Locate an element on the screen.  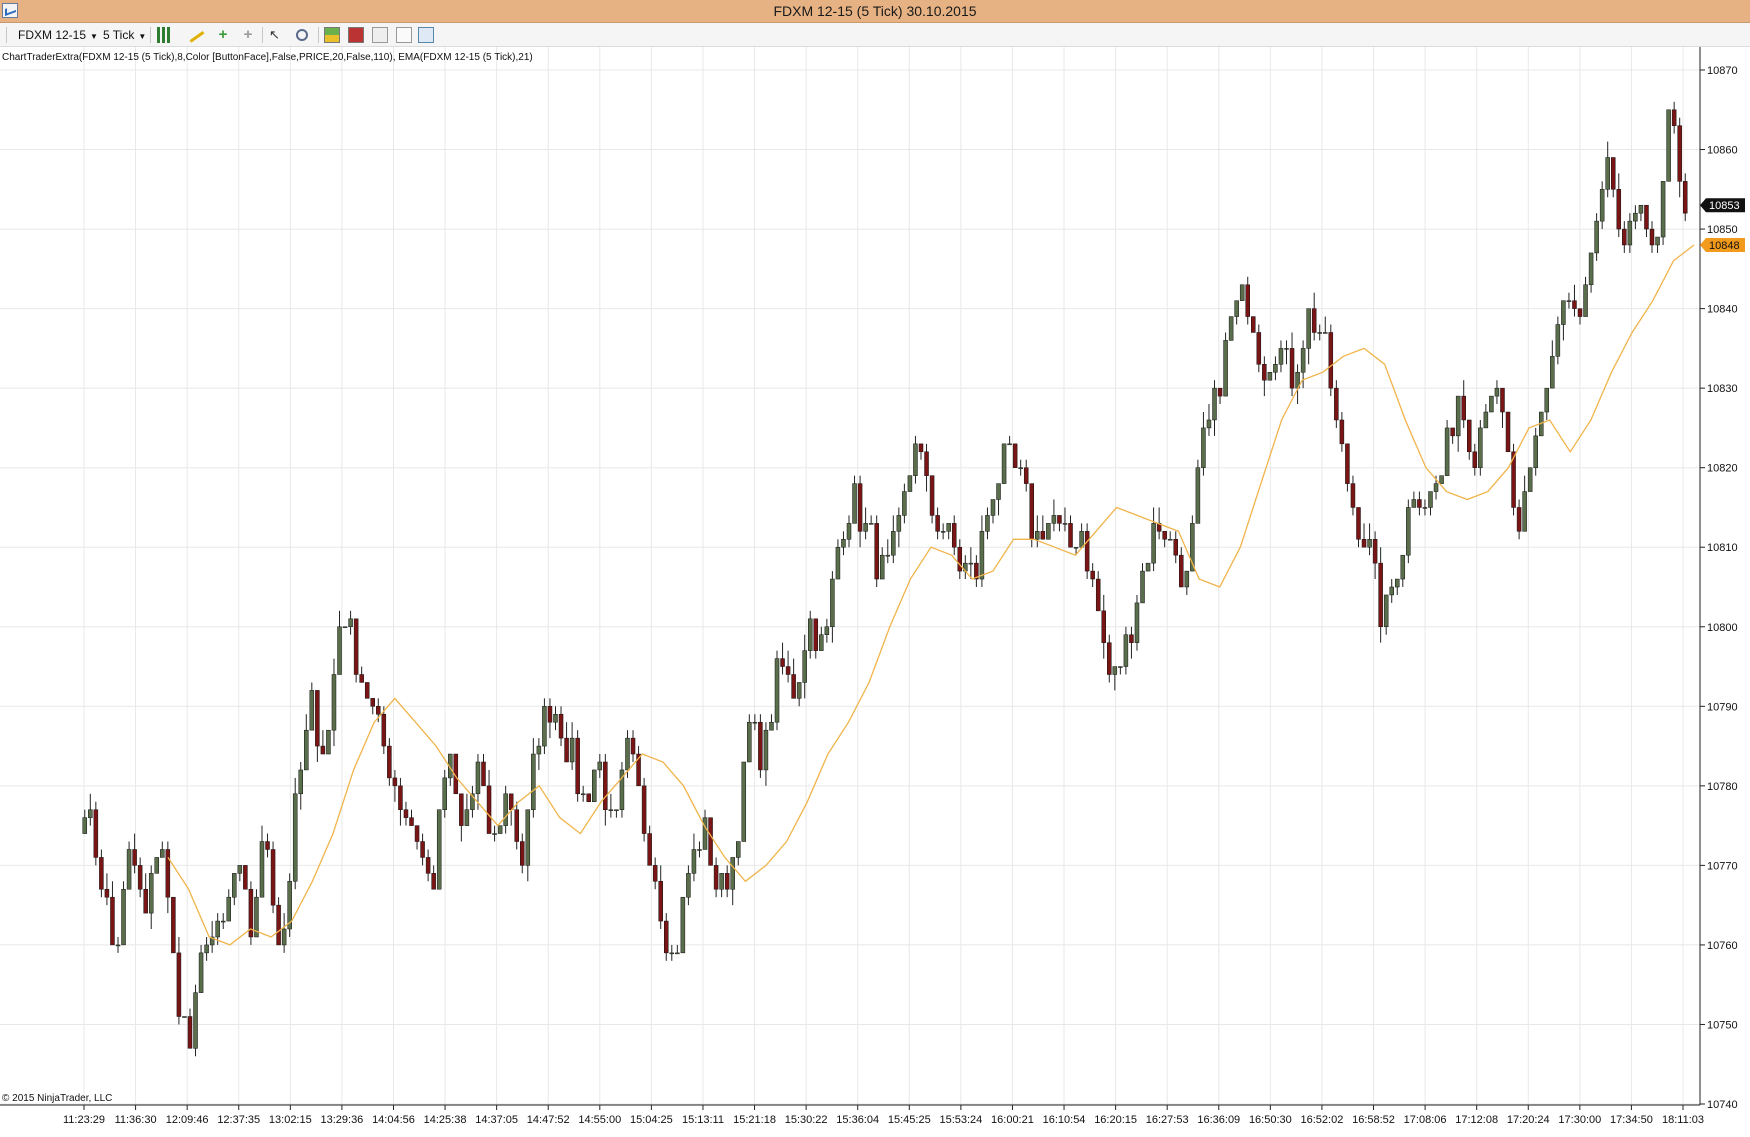
window-title: FDXM 12-15 (5 Tick) 30.10.2015 is located at coordinates (875, 11).